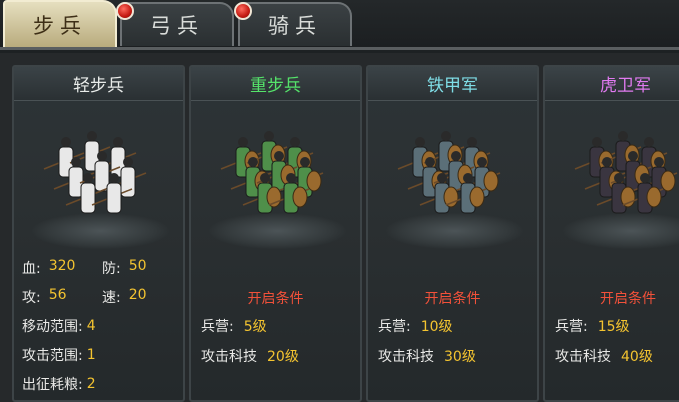  I want to click on barracks-requirement: 兵营: 15级, so click(592, 326).